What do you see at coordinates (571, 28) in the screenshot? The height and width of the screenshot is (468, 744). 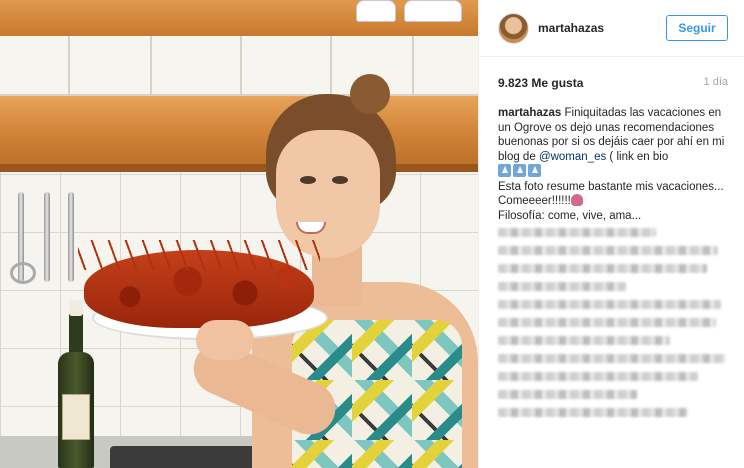 I see `username-link: martahazas` at bounding box center [571, 28].